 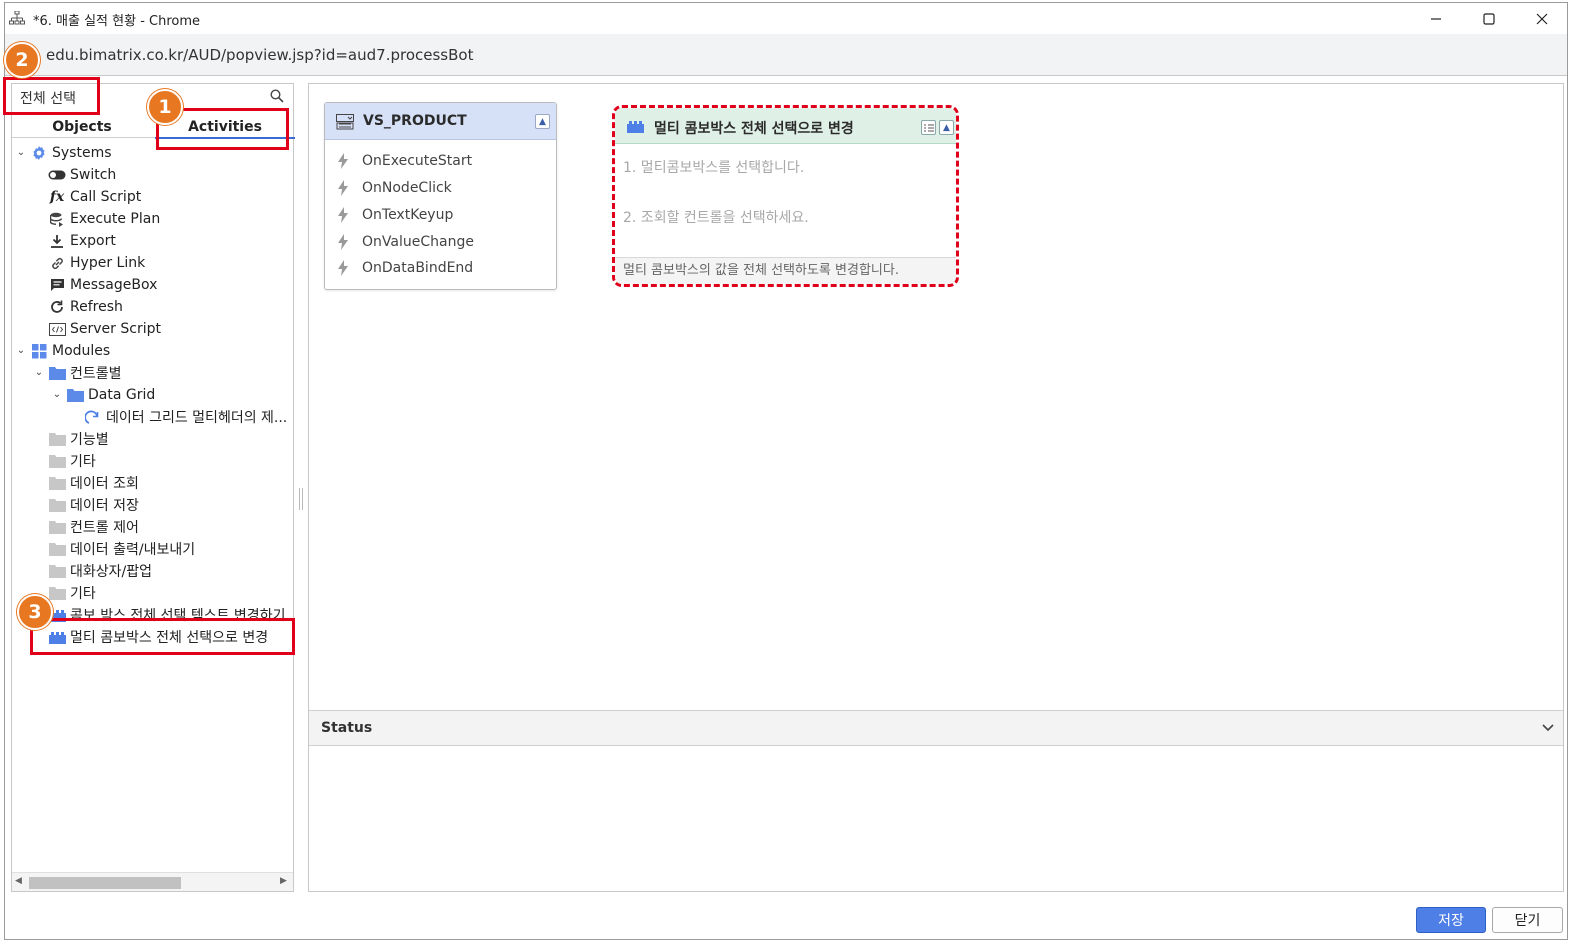 What do you see at coordinates (418, 268) in the screenshot?
I see `event-label: OnDataBindEnd` at bounding box center [418, 268].